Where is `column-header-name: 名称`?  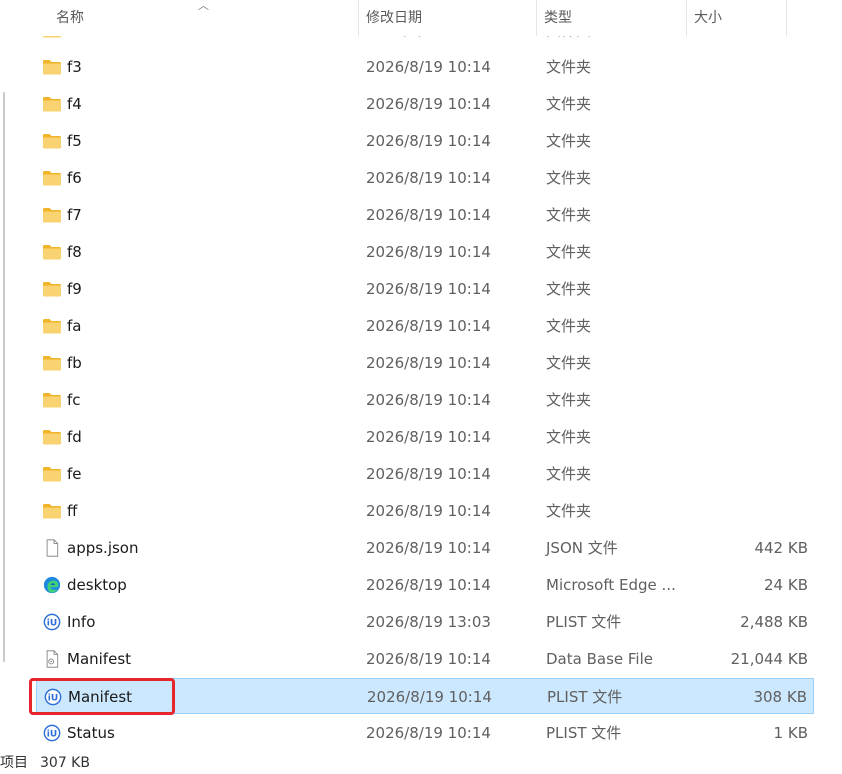 column-header-name: 名称 is located at coordinates (203, 18).